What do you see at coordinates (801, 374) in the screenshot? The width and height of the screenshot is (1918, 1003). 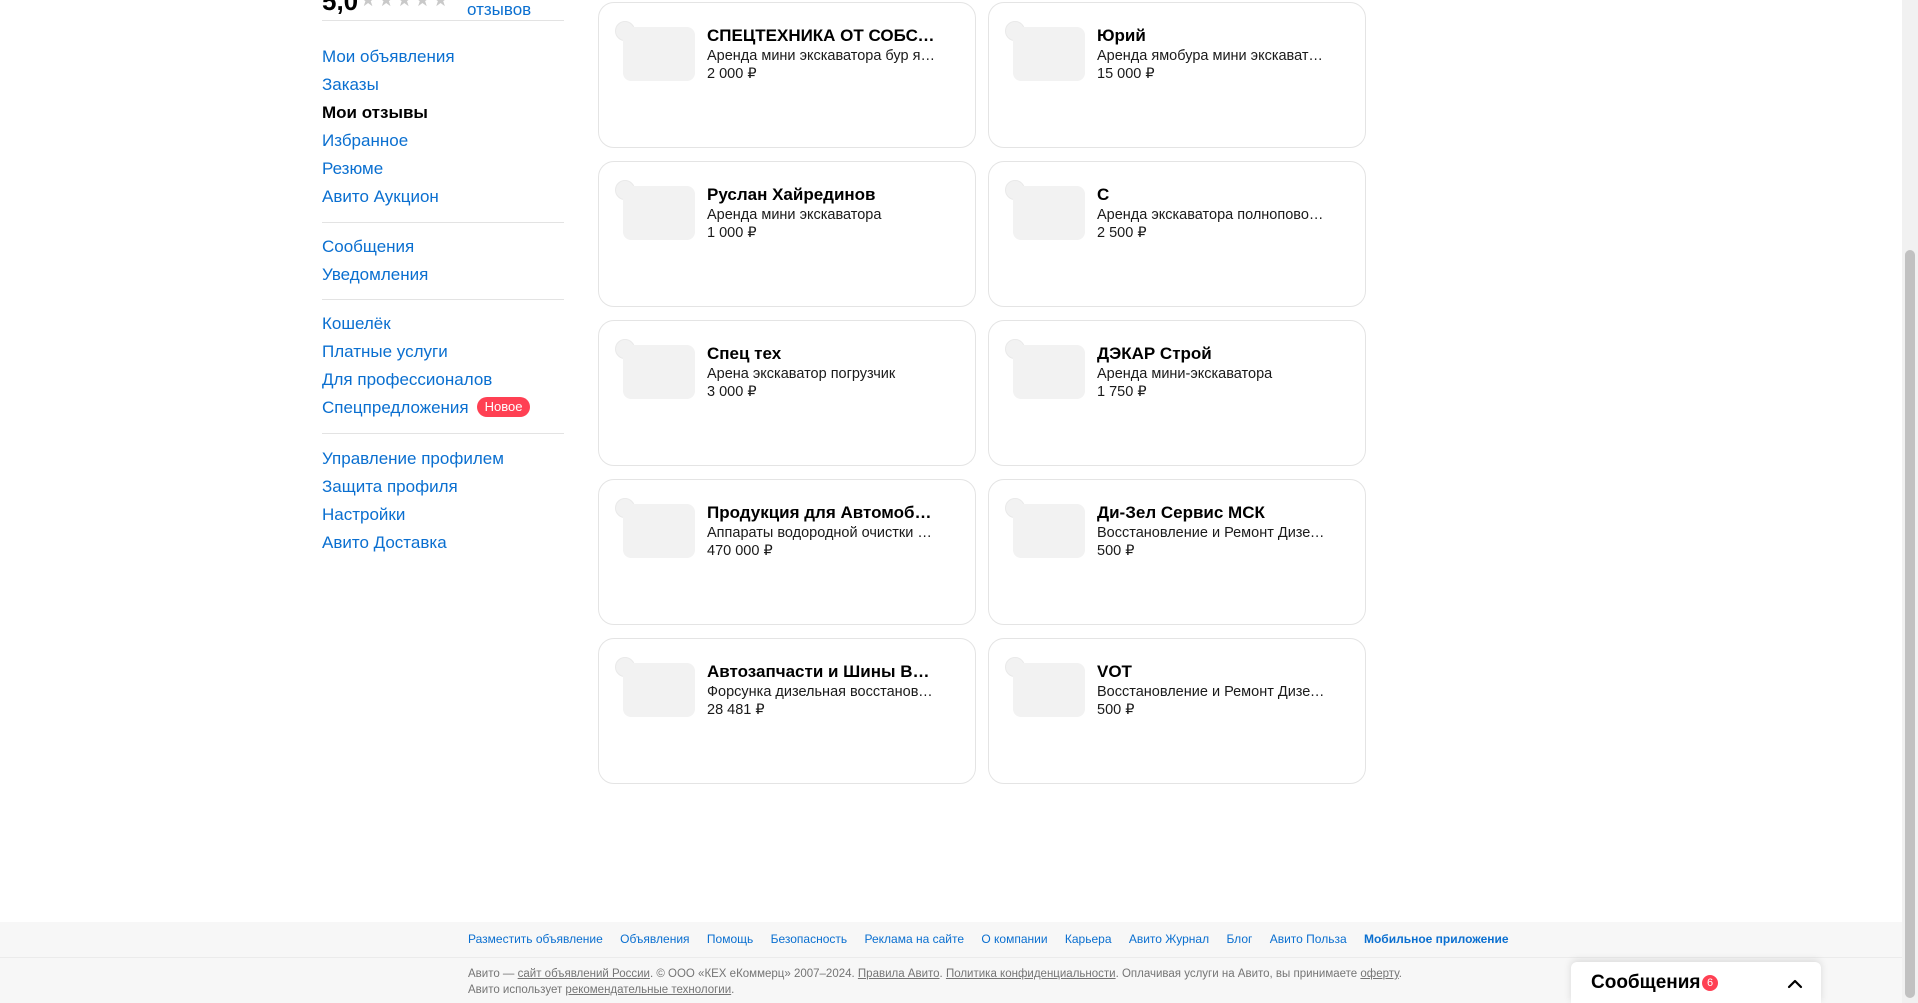 I see `ad-title: Арена экскаватор погрузчик` at bounding box center [801, 374].